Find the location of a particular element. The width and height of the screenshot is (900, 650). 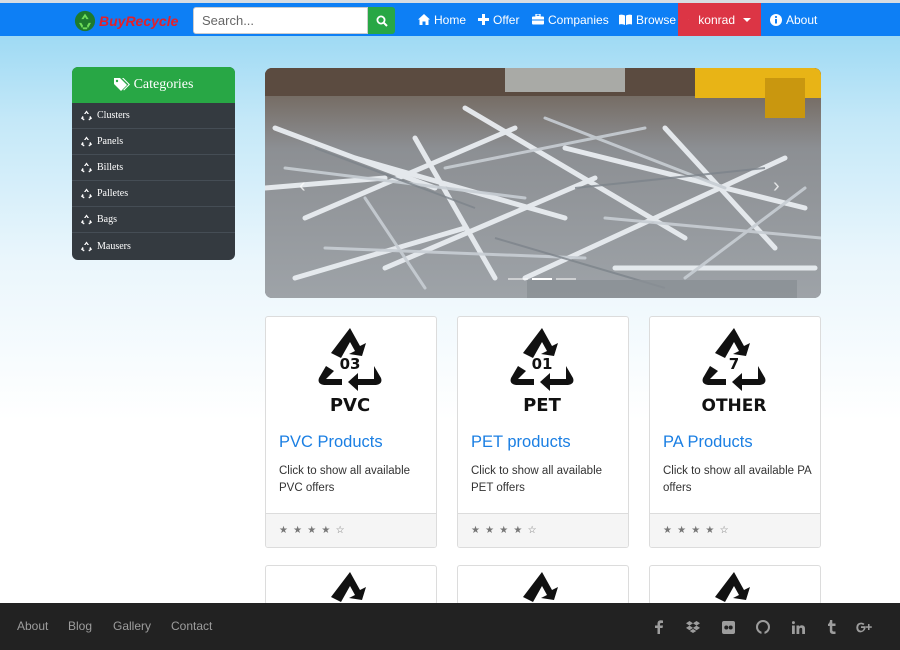

search-button is located at coordinates (381, 20).